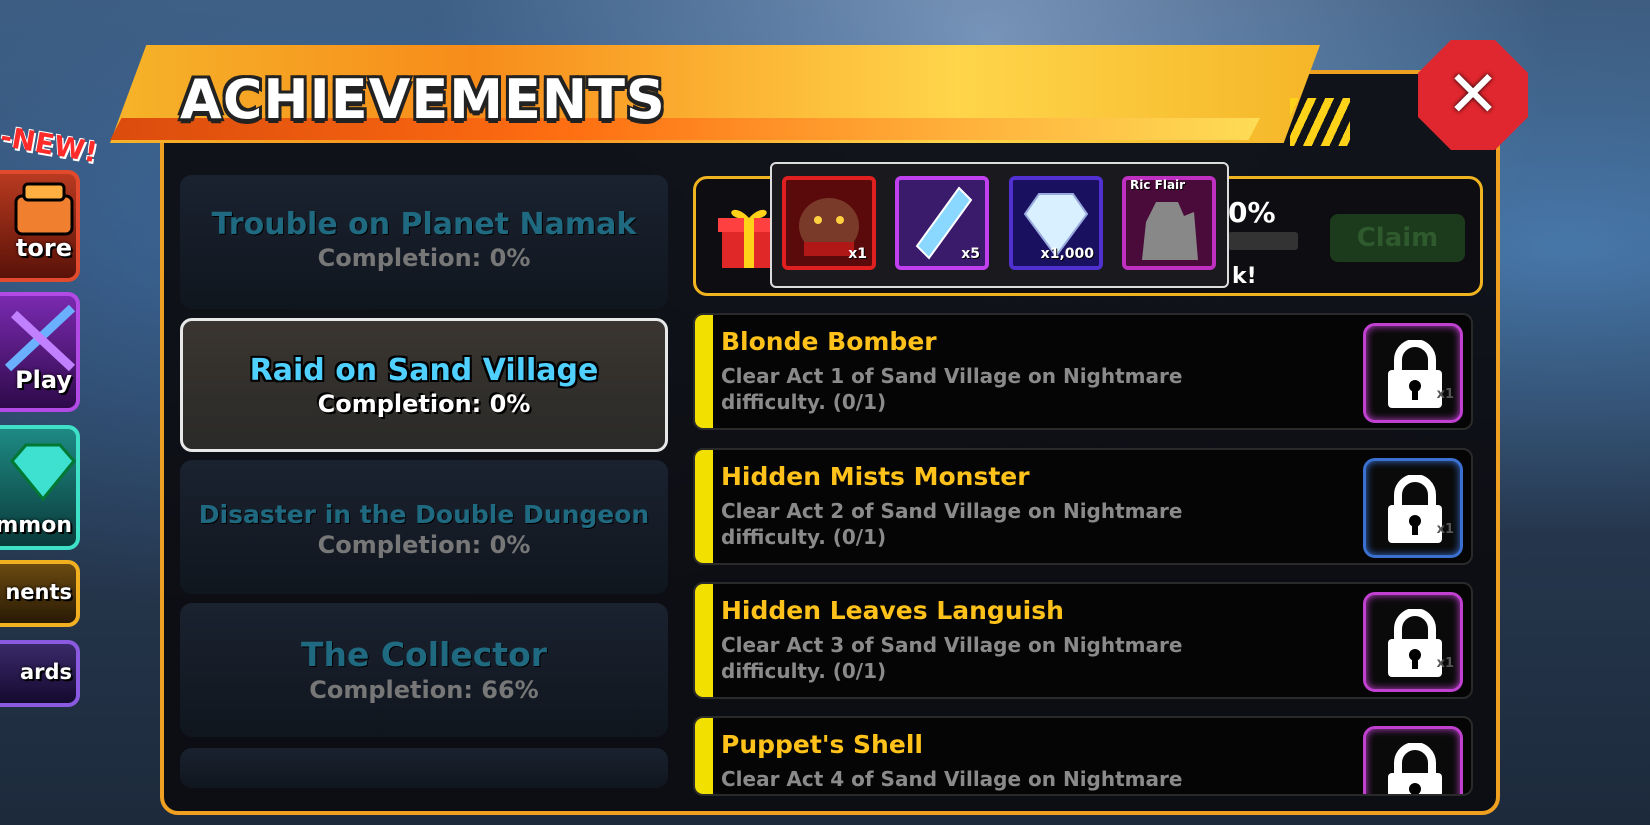  I want to click on swords-icon, so click(40, 338).